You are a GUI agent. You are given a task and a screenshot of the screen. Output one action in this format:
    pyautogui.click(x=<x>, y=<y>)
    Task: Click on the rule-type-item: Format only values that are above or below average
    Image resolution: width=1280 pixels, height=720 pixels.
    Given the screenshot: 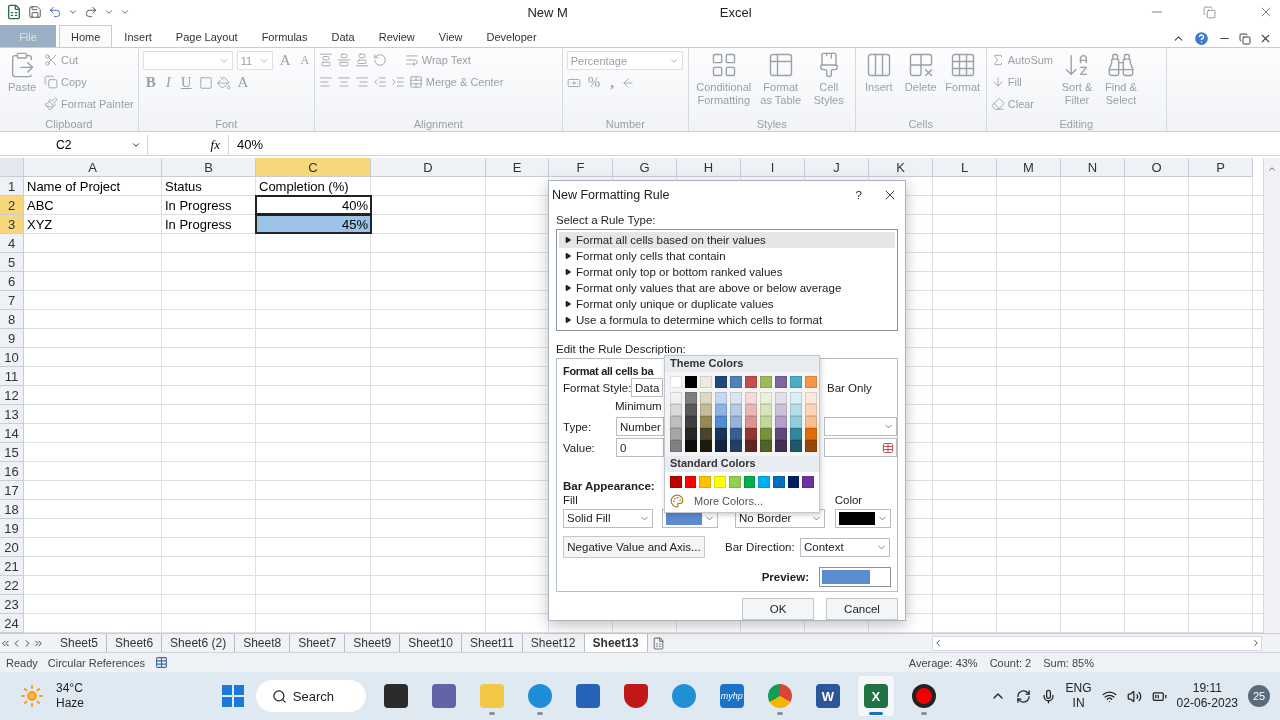 What is the action you would take?
    pyautogui.click(x=727, y=288)
    